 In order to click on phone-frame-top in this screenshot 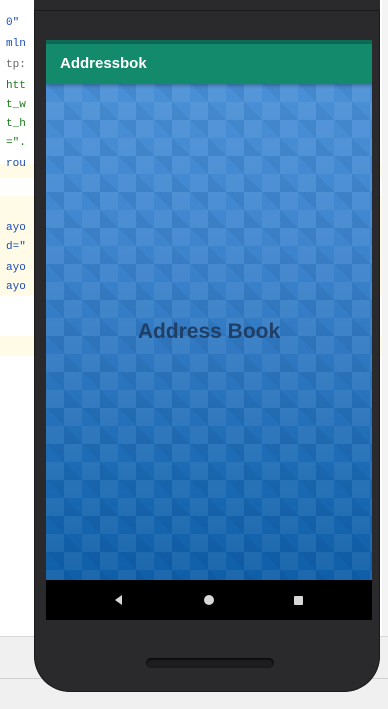, I will do `click(207, 5)`.